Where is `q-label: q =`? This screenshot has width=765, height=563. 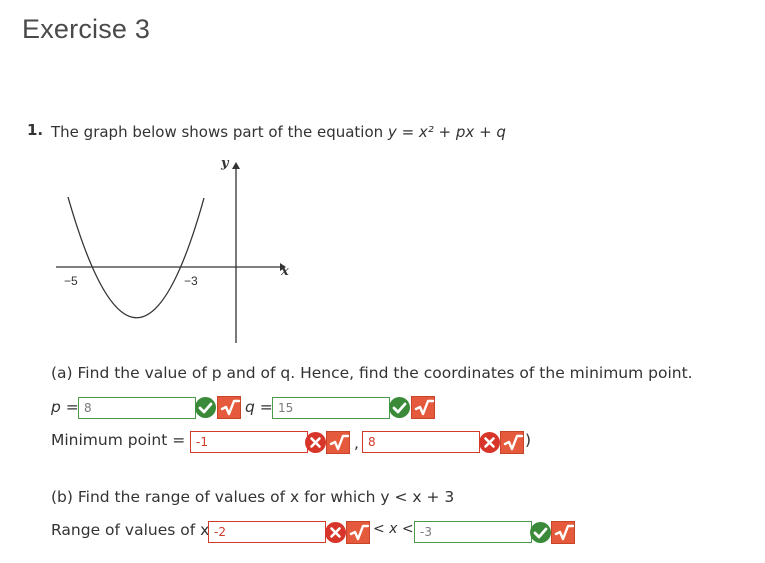
q-label: q = is located at coordinates (259, 407).